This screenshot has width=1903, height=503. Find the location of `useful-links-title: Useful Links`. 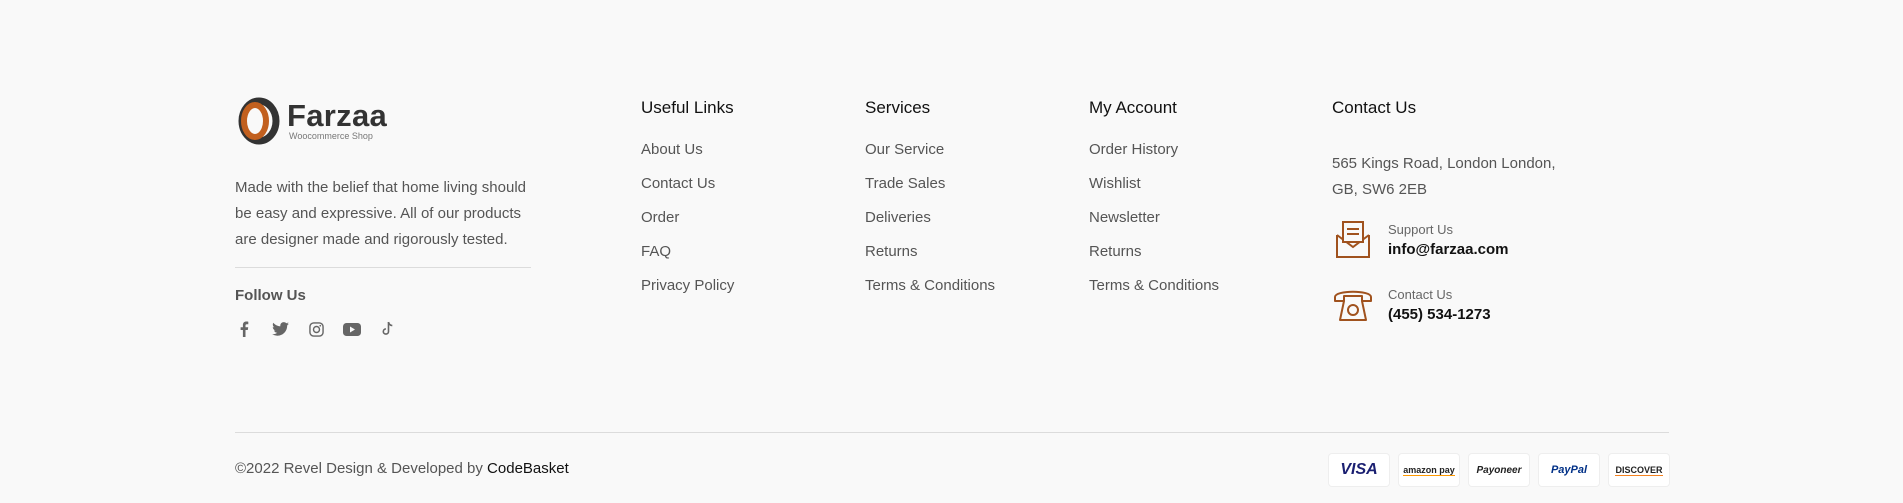

useful-links-title: Useful Links is located at coordinates (687, 107).